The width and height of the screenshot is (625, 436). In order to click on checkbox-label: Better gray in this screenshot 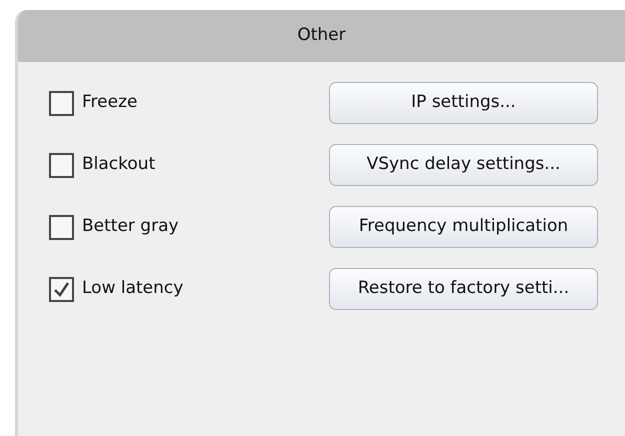, I will do `click(130, 227)`.